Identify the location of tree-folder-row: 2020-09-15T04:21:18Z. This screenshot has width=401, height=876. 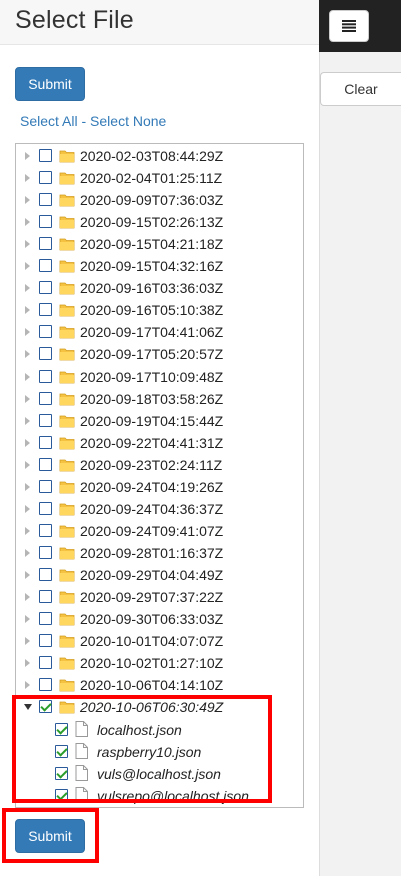
(158, 244).